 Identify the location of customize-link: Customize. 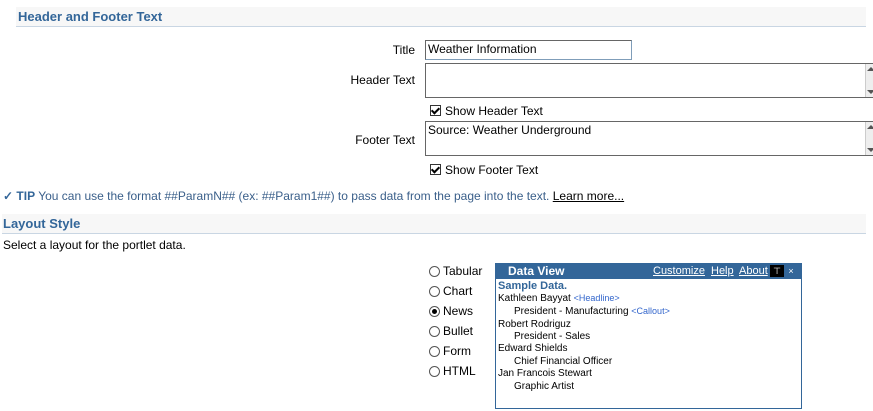
(679, 271).